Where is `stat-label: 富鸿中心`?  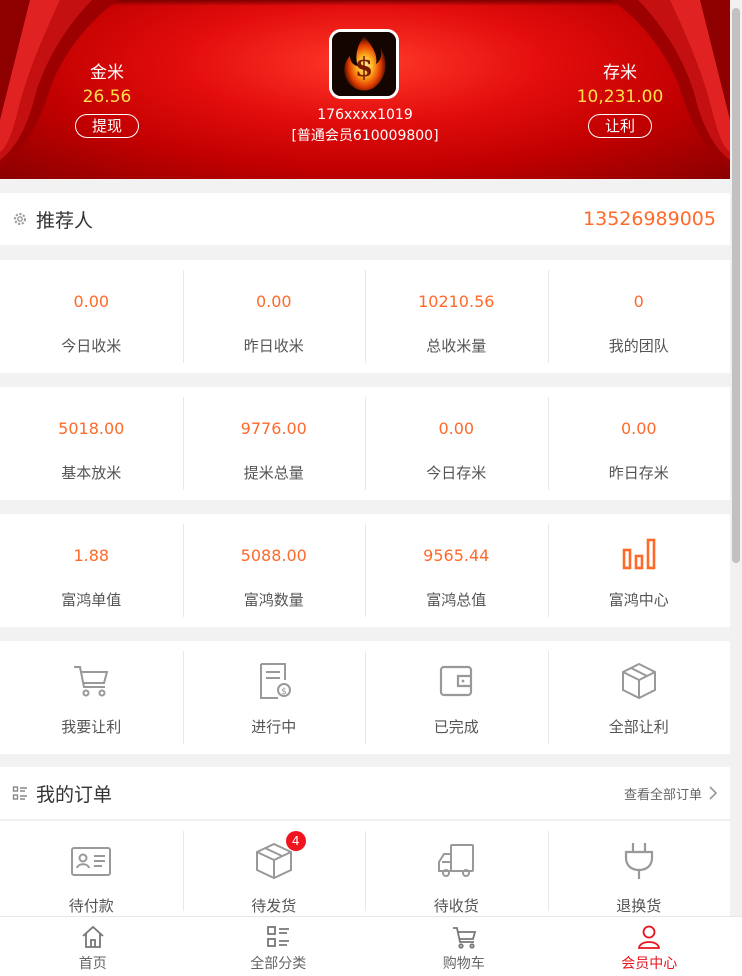 stat-label: 富鸿中心 is located at coordinates (638, 600).